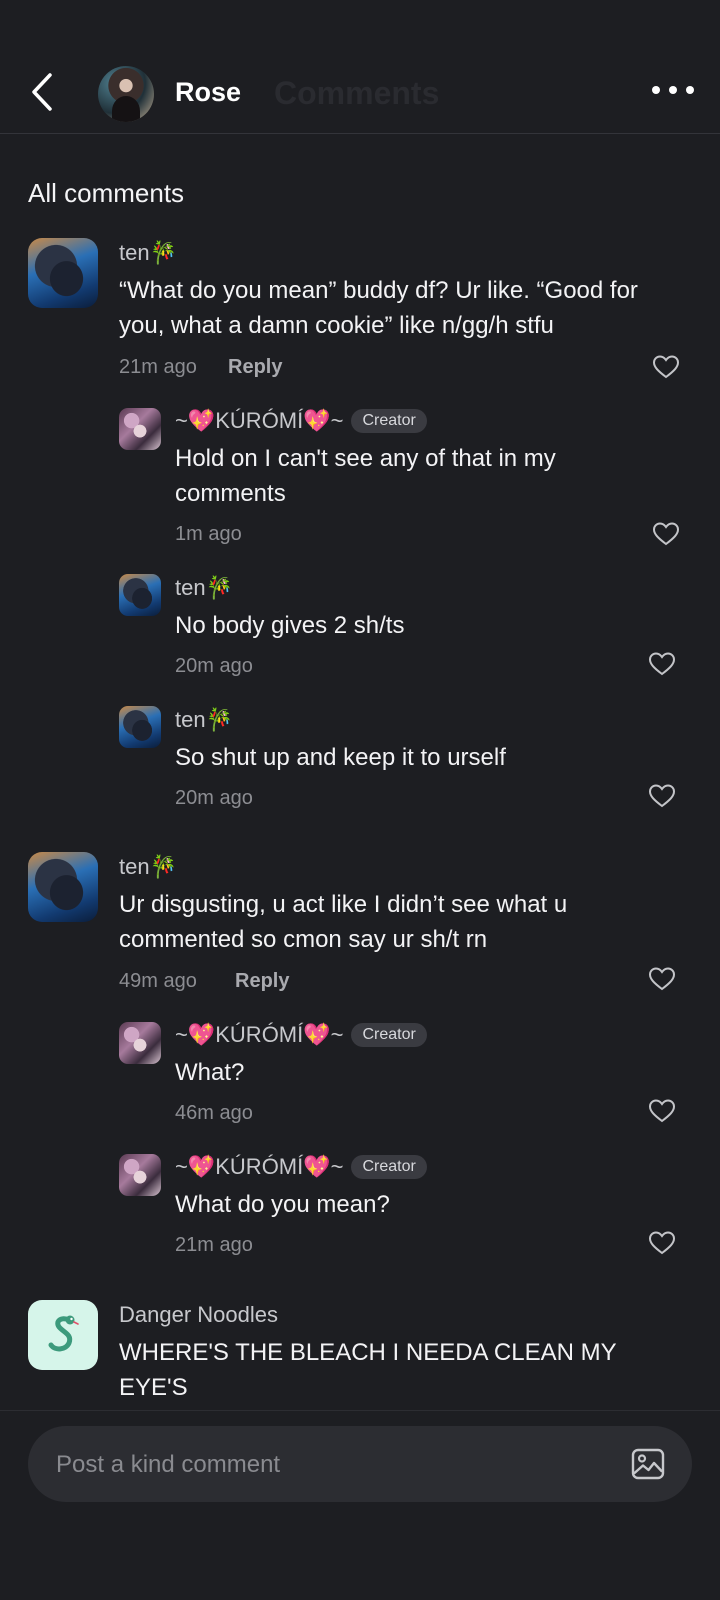 This screenshot has height=1600, width=720. What do you see at coordinates (326, 1465) in the screenshot?
I see `comment-input` at bounding box center [326, 1465].